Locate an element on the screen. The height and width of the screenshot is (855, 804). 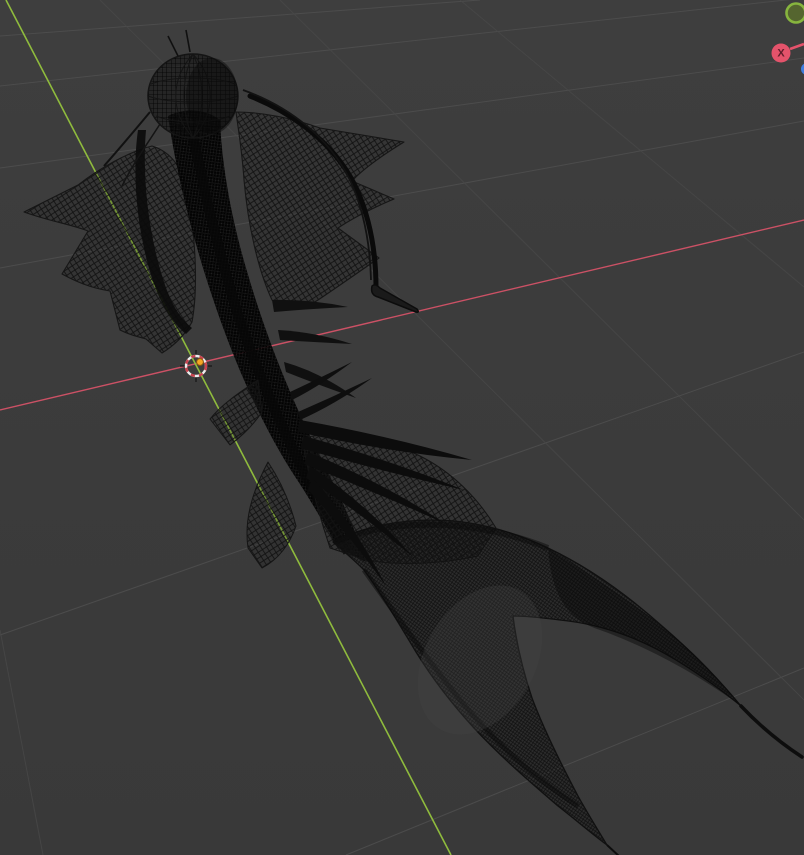
gizmo-y-axis-ball is located at coordinates (794, 13).